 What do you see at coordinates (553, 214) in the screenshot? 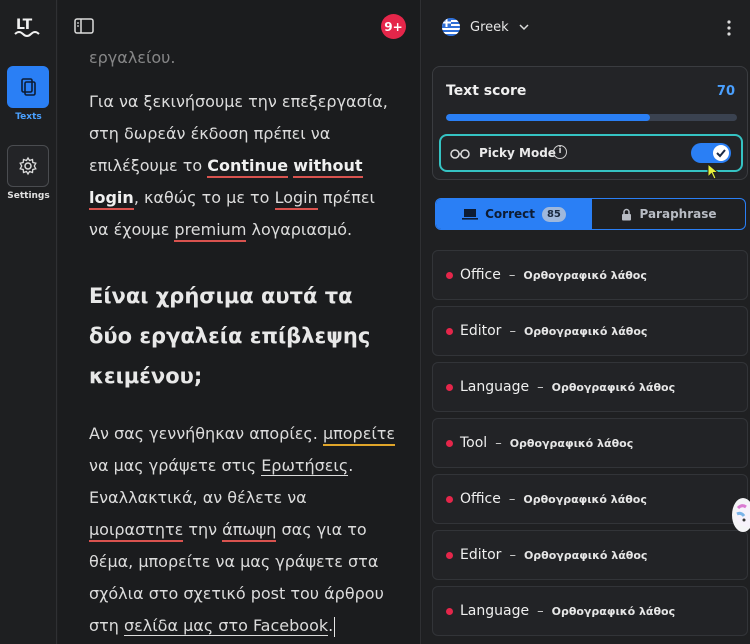
I see `correct-count-badge: 85` at bounding box center [553, 214].